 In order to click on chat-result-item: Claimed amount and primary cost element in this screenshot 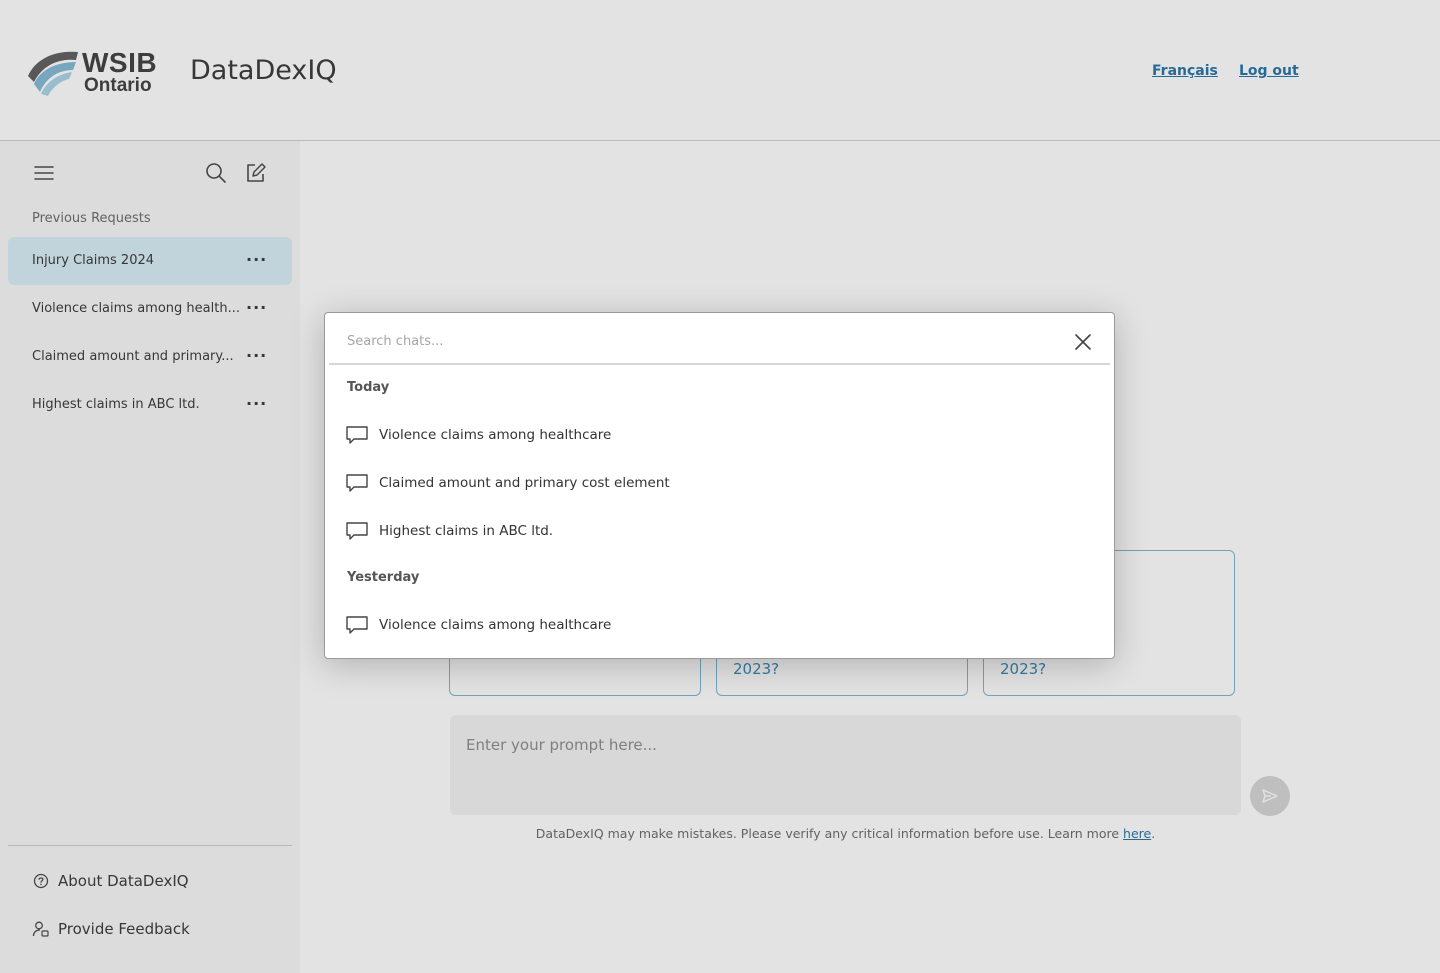, I will do `click(715, 483)`.